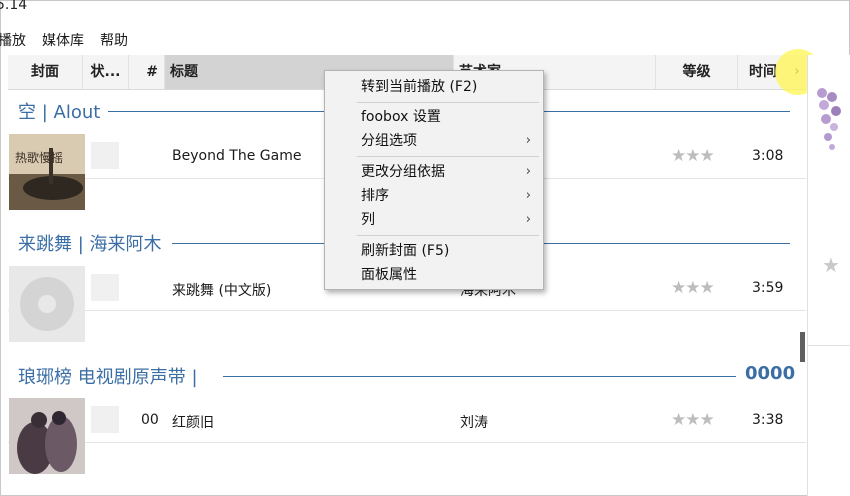 The width and height of the screenshot is (850, 496). What do you see at coordinates (419, 87) in the screenshot?
I see `menu-item-label: 转到当前播放 (F2)` at bounding box center [419, 87].